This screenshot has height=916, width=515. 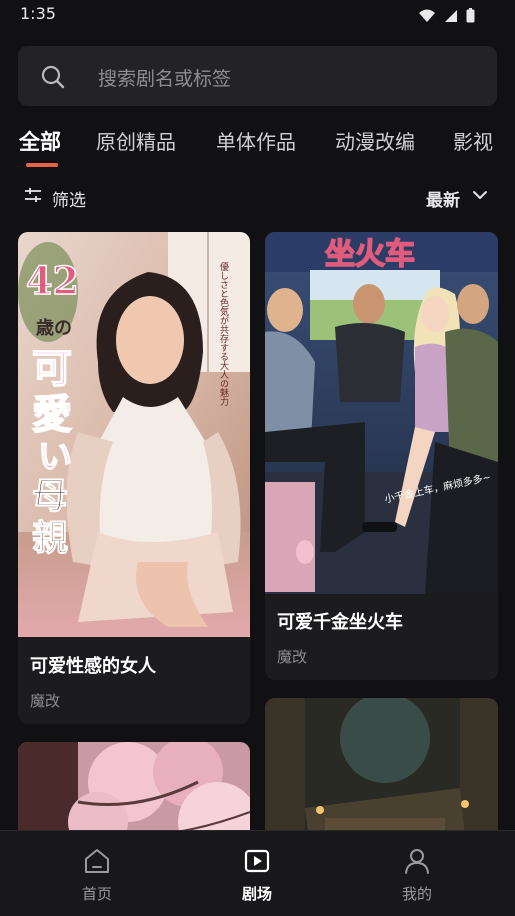 I want to click on nav-theater: 剧场, so click(x=257, y=873).